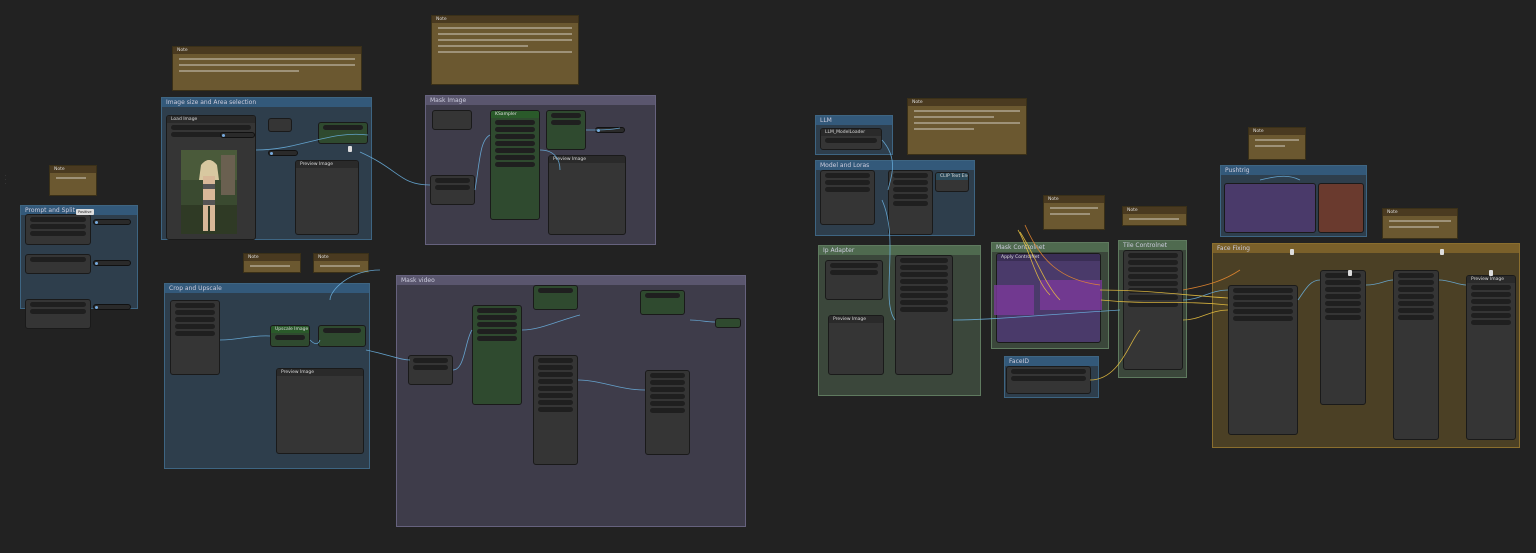  Describe the element at coordinates (555, 410) in the screenshot. I see `node-video-combine` at that location.